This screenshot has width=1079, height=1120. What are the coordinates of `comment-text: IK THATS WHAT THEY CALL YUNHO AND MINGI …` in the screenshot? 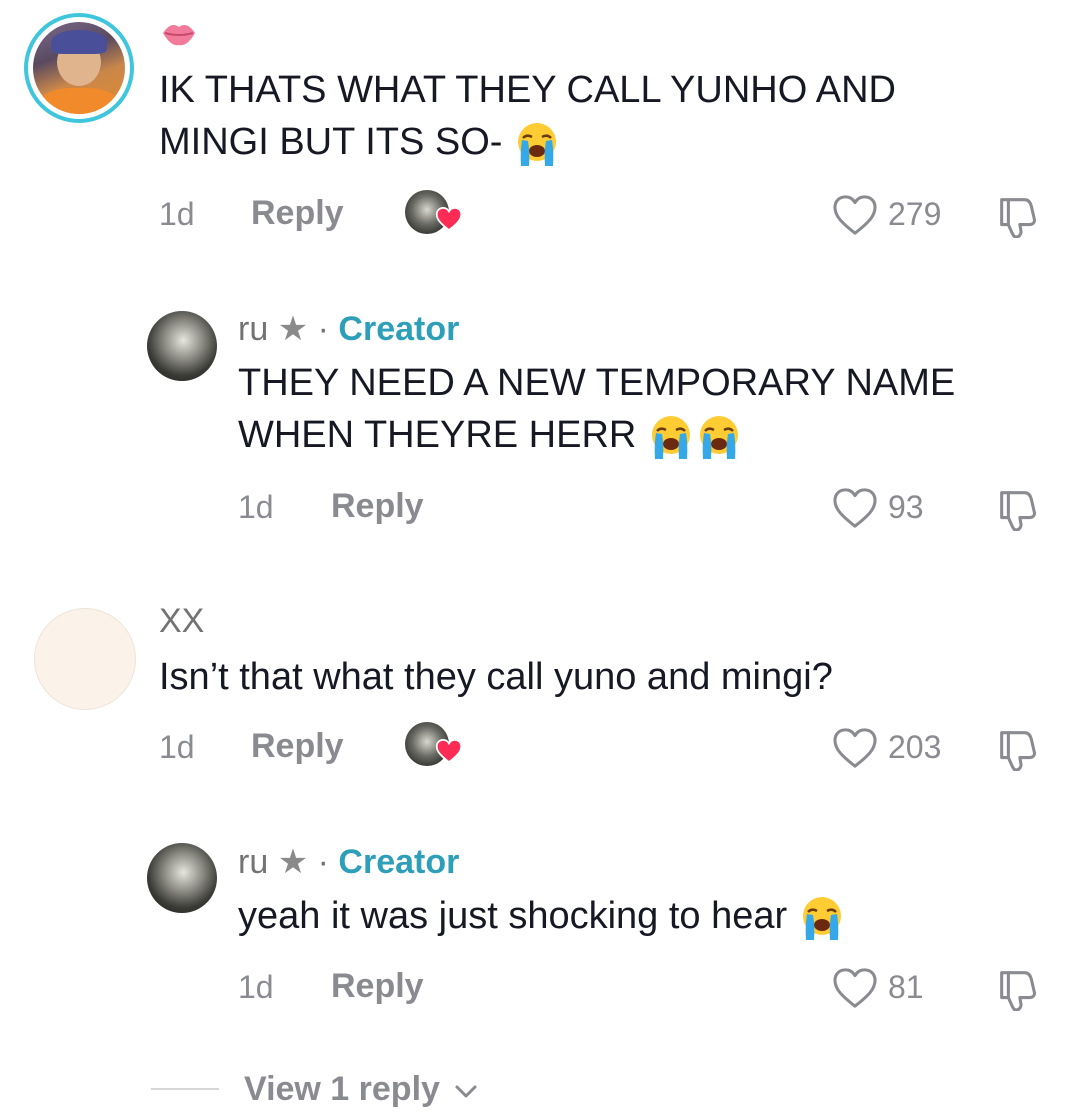 It's located at (527, 116).